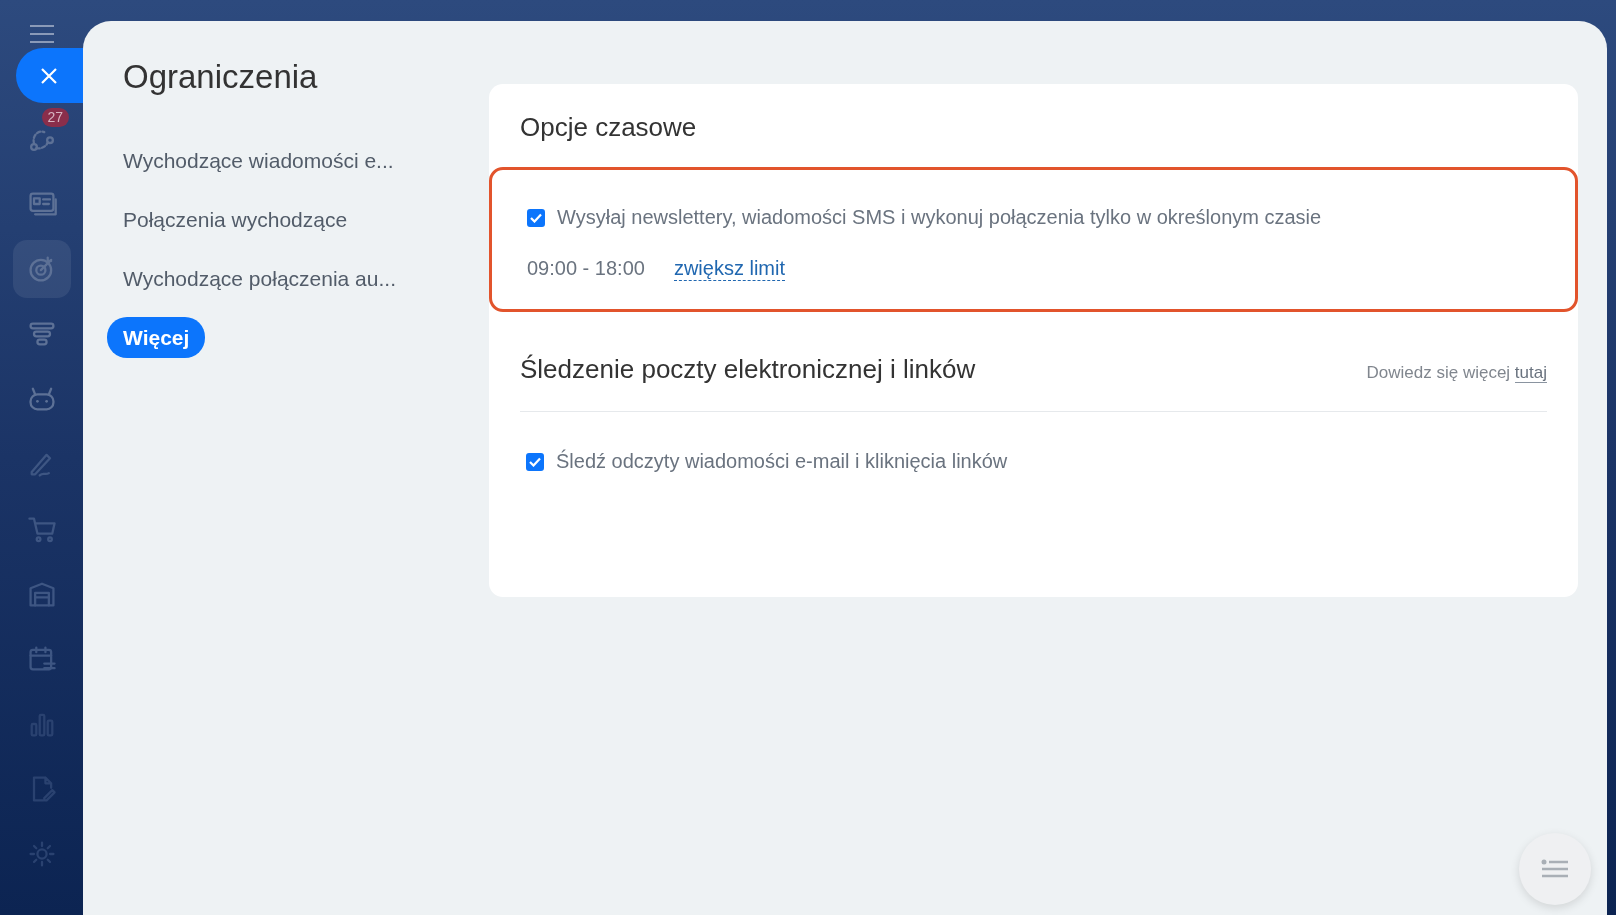 Image resolution: width=1616 pixels, height=915 pixels. I want to click on sidebar-item, so click(41, 269).